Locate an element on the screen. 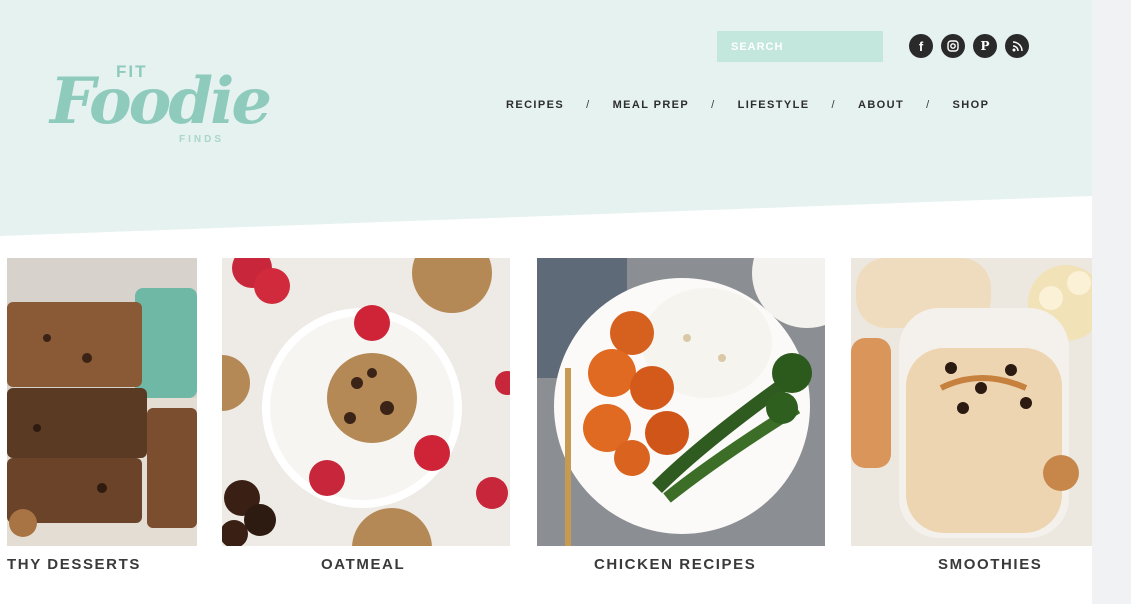 Image resolution: width=1131 pixels, height=604 pixels. social-links: f P is located at coordinates (969, 46).